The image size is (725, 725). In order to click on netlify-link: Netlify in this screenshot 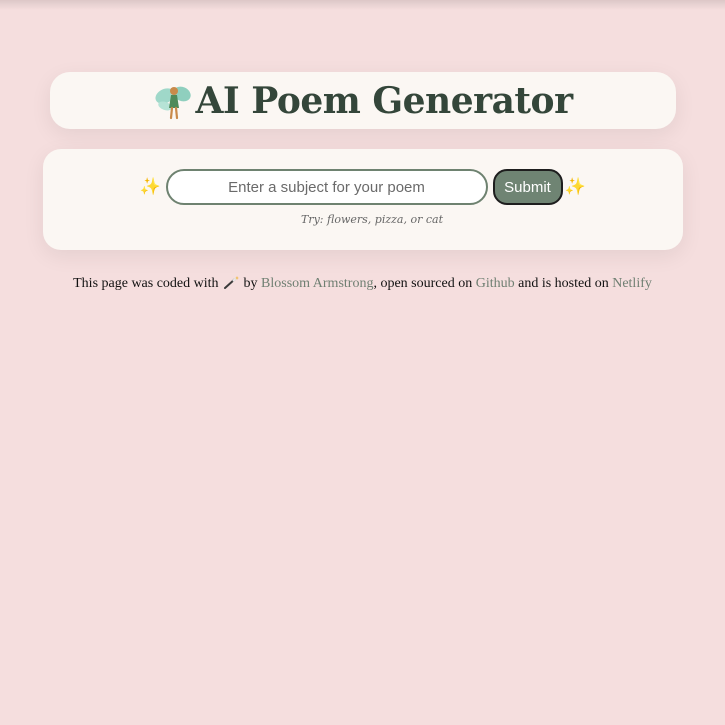, I will do `click(632, 283)`.